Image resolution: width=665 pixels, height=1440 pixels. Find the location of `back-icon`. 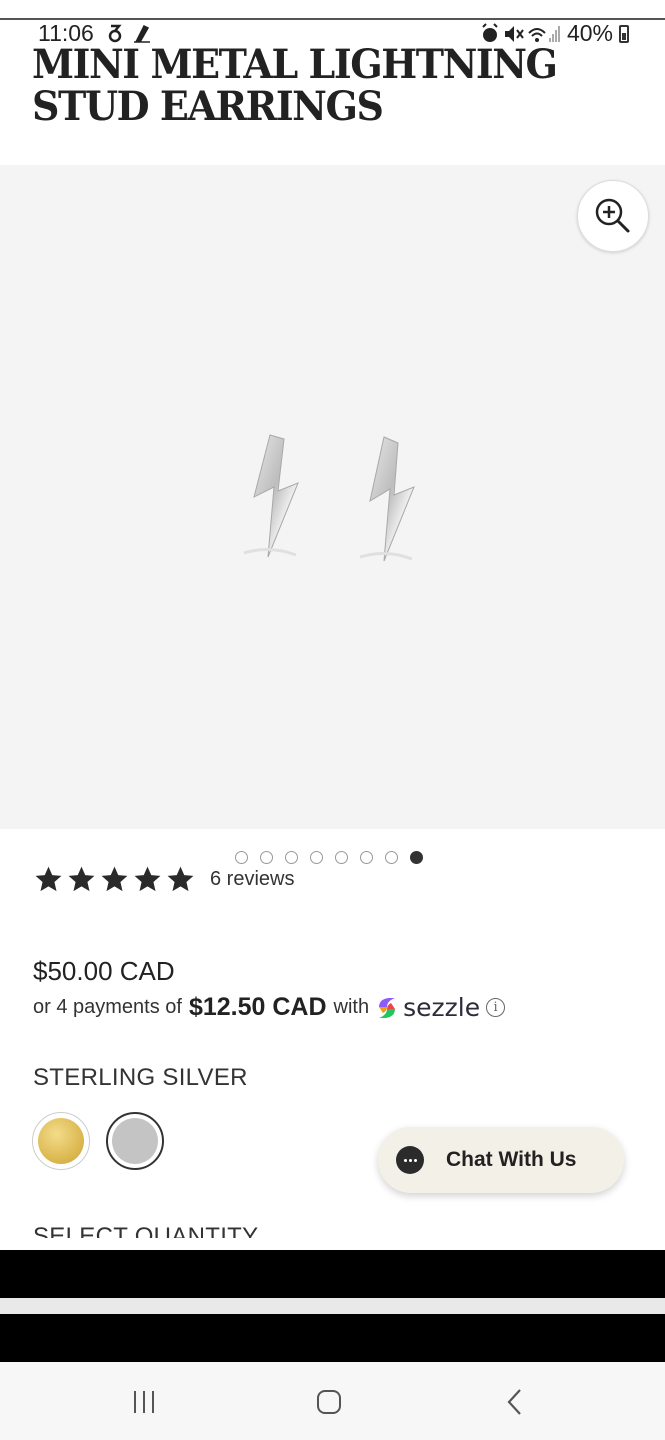

back-icon is located at coordinates (514, 1402).